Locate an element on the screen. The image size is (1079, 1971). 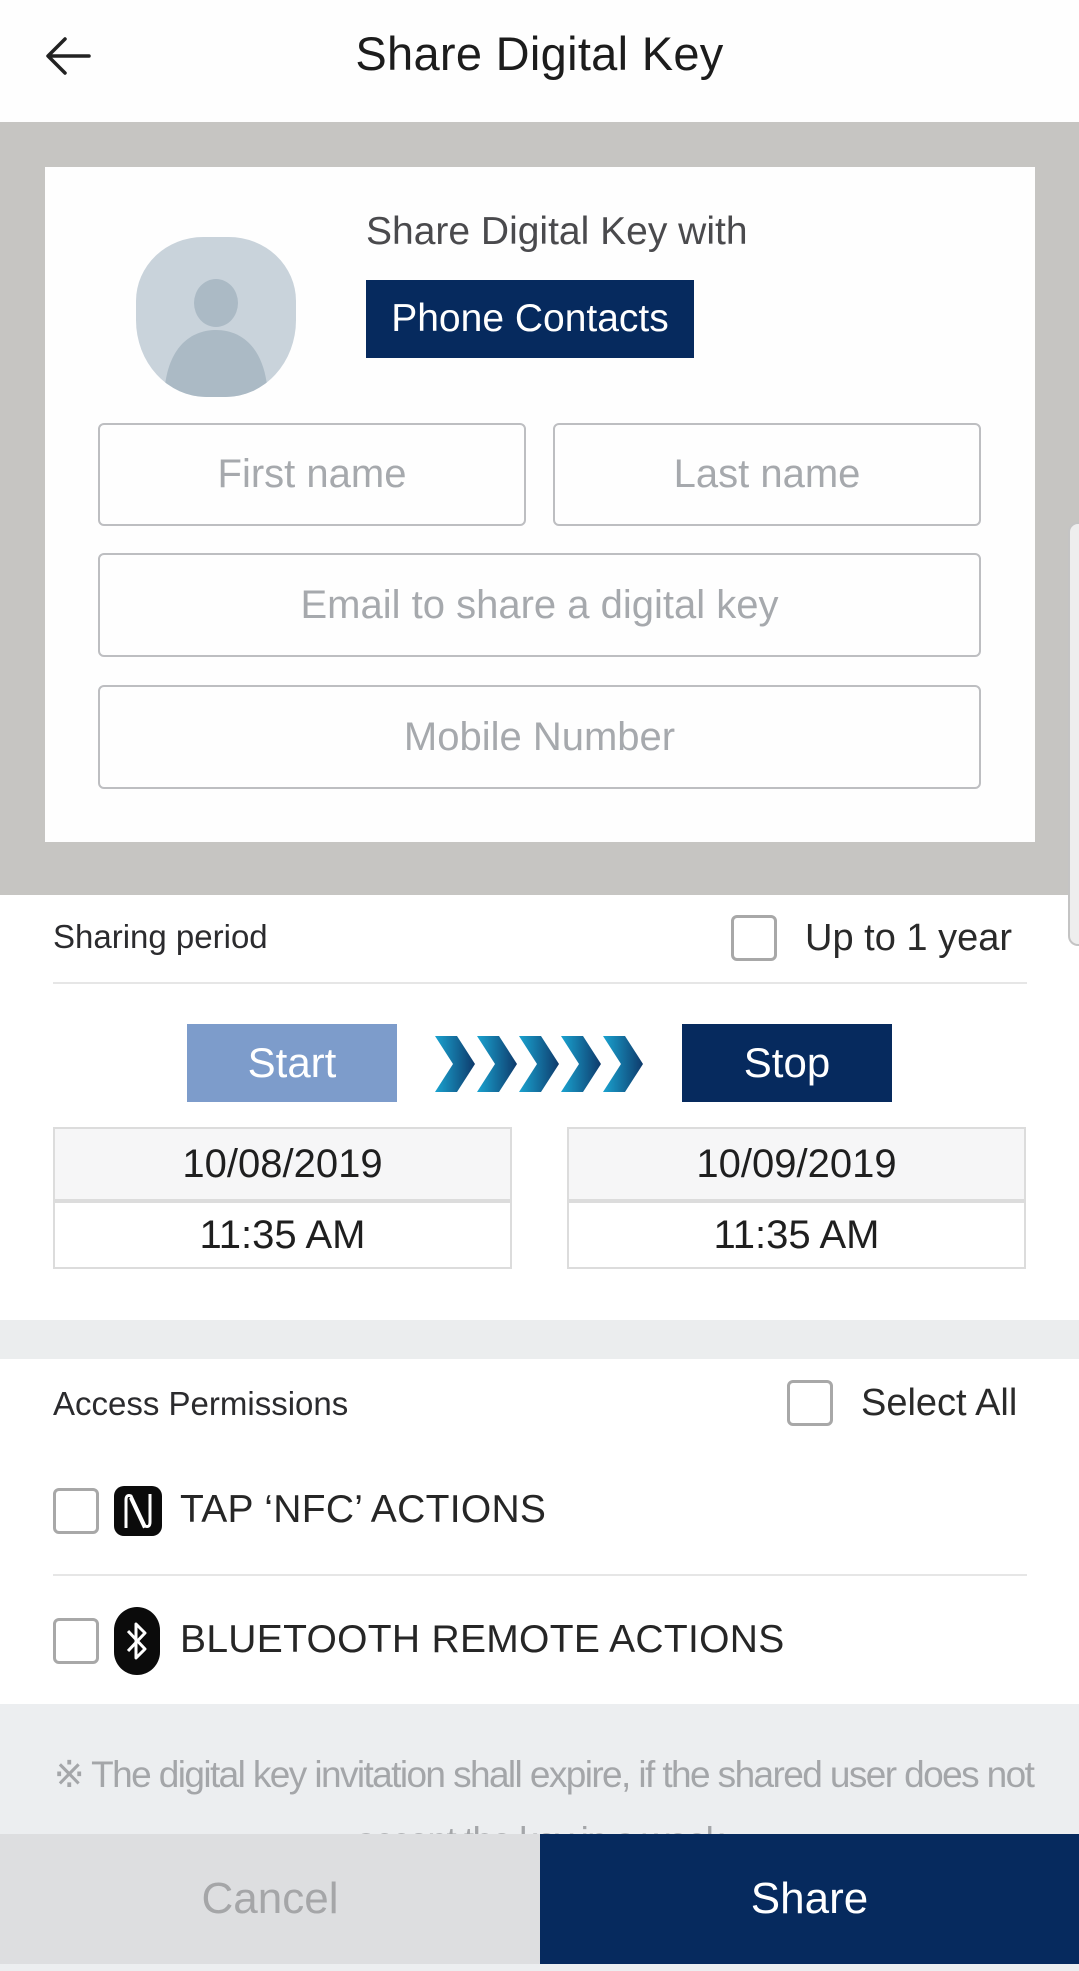
share-with-label: Share Digital Key with is located at coordinates (557, 231).